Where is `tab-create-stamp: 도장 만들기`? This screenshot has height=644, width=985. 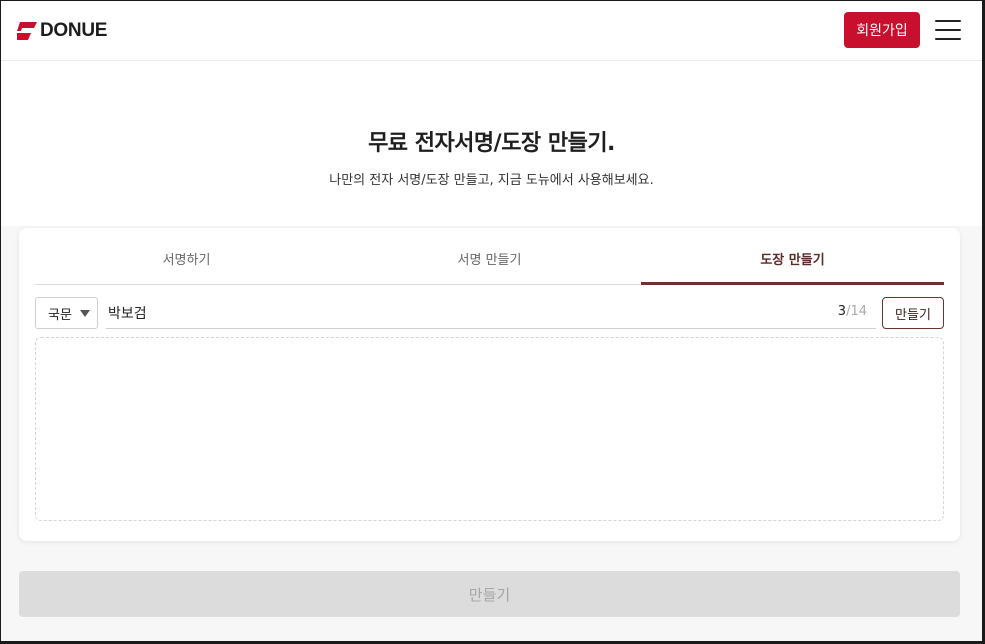 tab-create-stamp: 도장 만들기 is located at coordinates (792, 256).